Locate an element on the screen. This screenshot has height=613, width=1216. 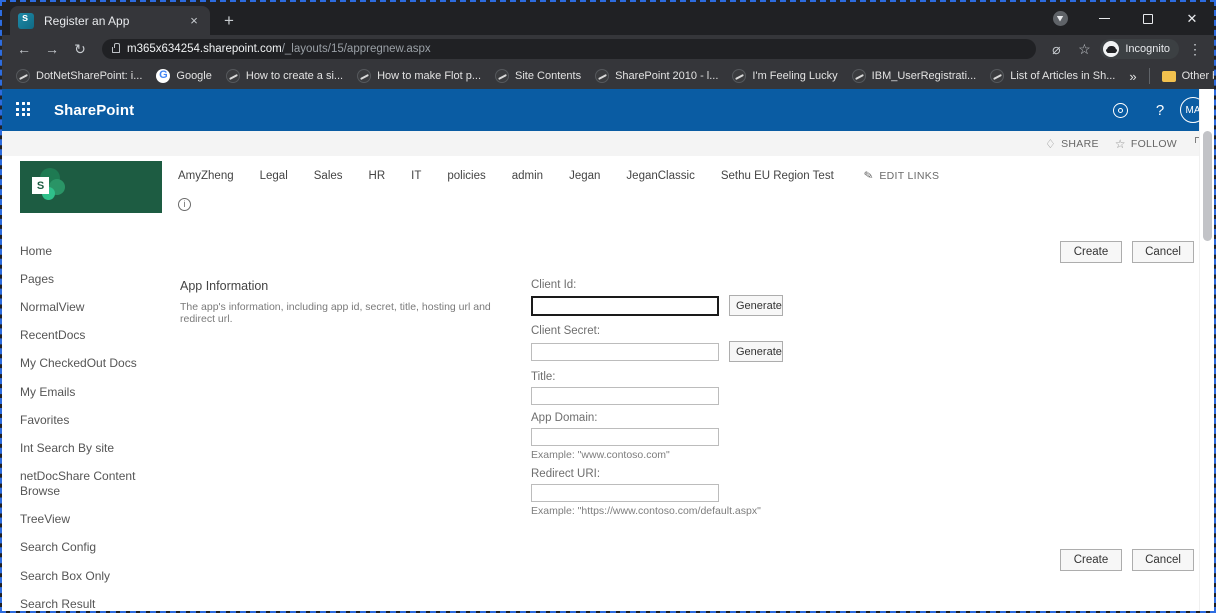
other-bookmarks-button: Other bookmarks is located at coordinates (1185, 76).